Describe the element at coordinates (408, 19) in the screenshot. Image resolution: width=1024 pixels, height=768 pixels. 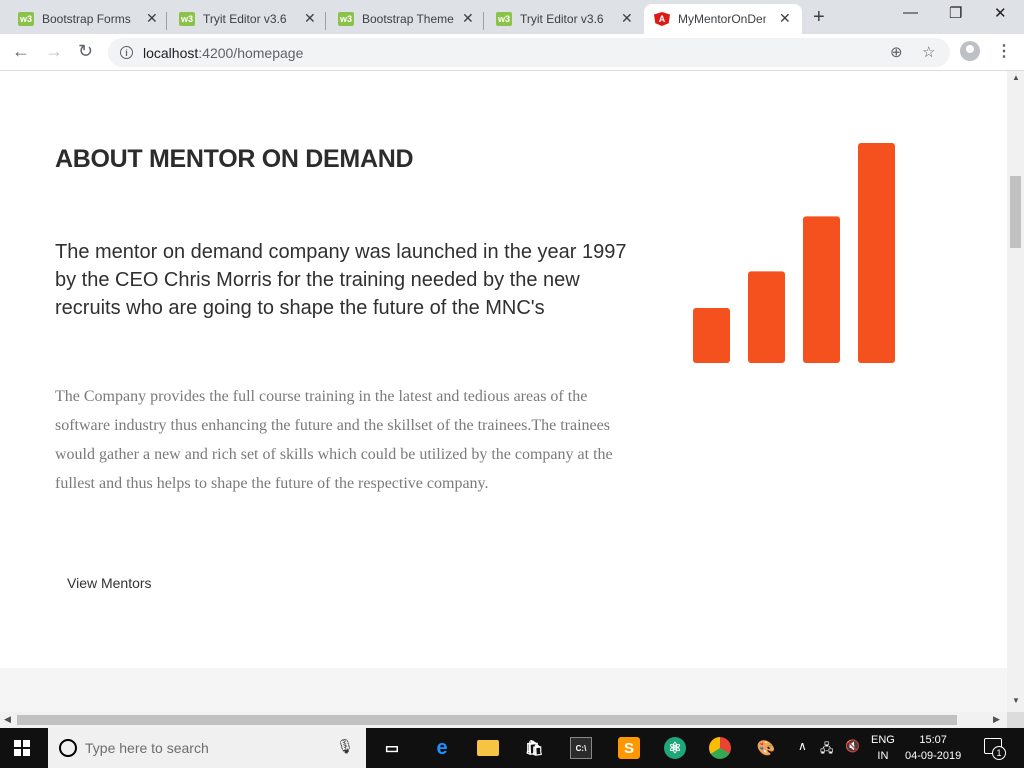
I see `tab-title: Bootstrap Theme` at that location.